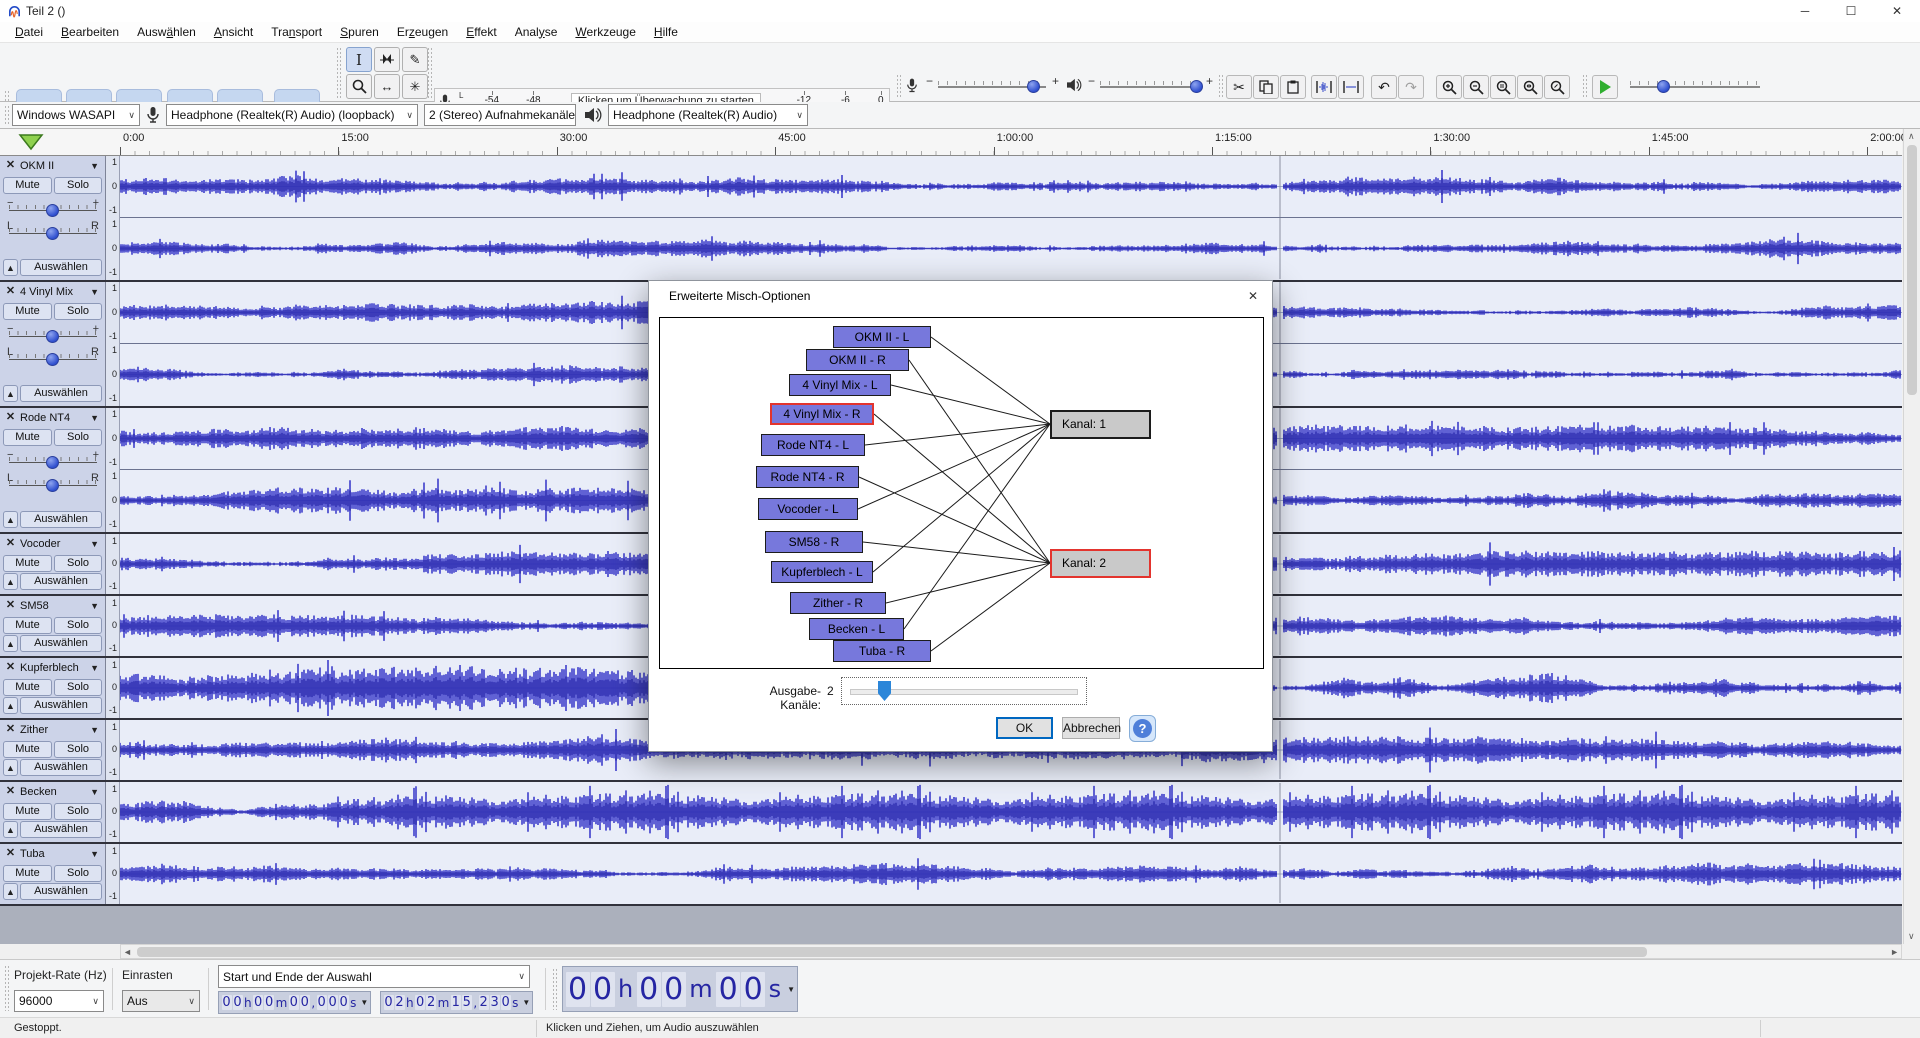  What do you see at coordinates (161, 1001) in the screenshot?
I see `snap-select: Aus ∨` at bounding box center [161, 1001].